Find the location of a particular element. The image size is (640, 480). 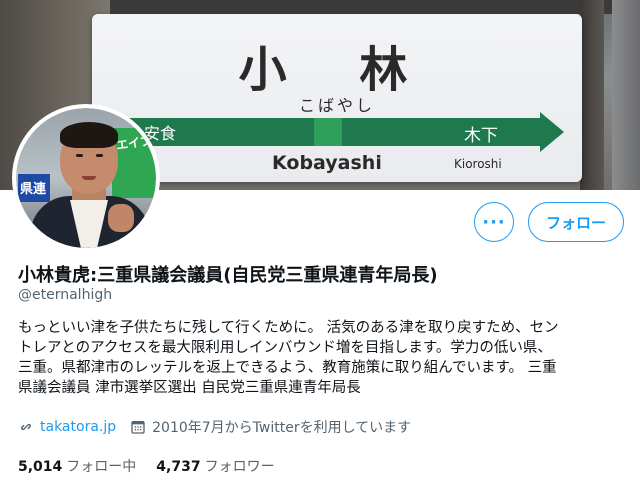

avatar-bg-sign-text: 県連 is located at coordinates (33, 189).